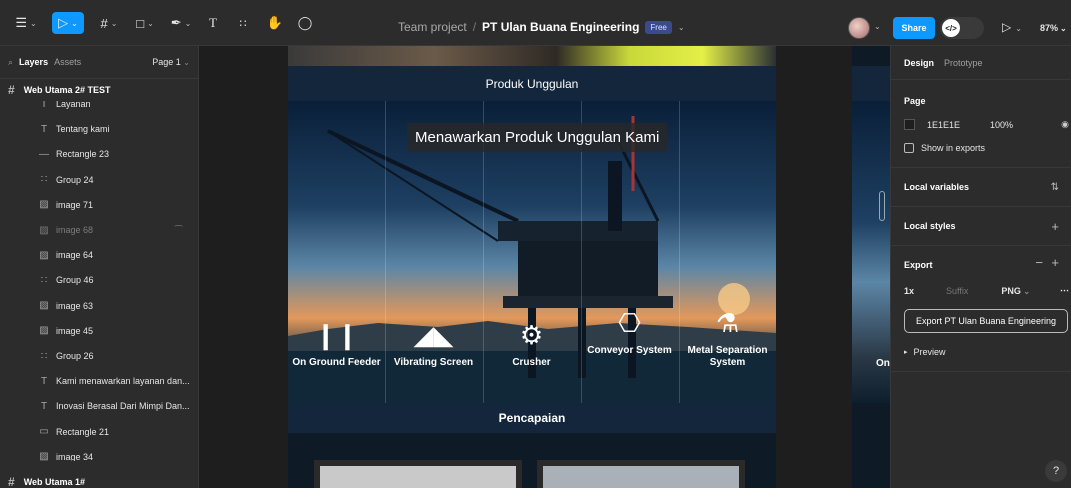  I want to click on frame-tool-button: # ⌄, so click(109, 23).